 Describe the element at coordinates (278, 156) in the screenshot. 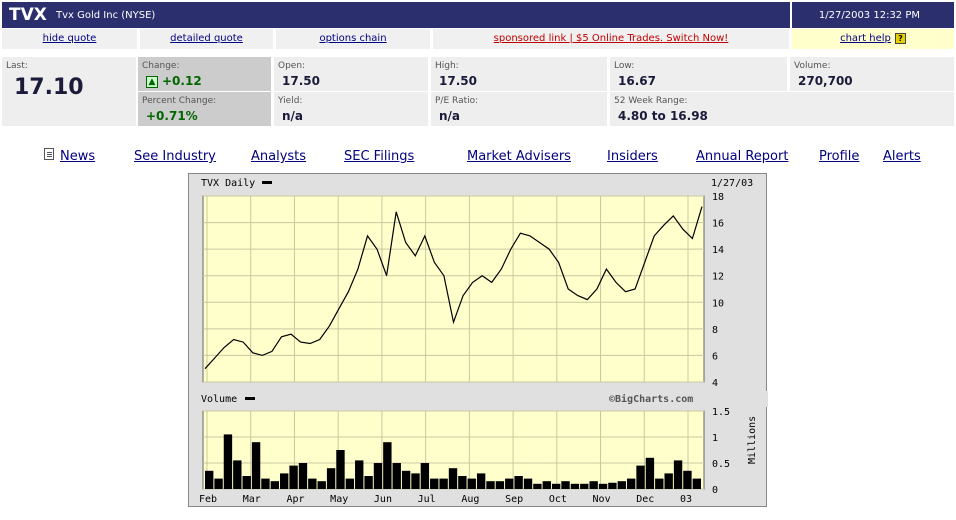

I see `nav-analysts: Analysts` at that location.